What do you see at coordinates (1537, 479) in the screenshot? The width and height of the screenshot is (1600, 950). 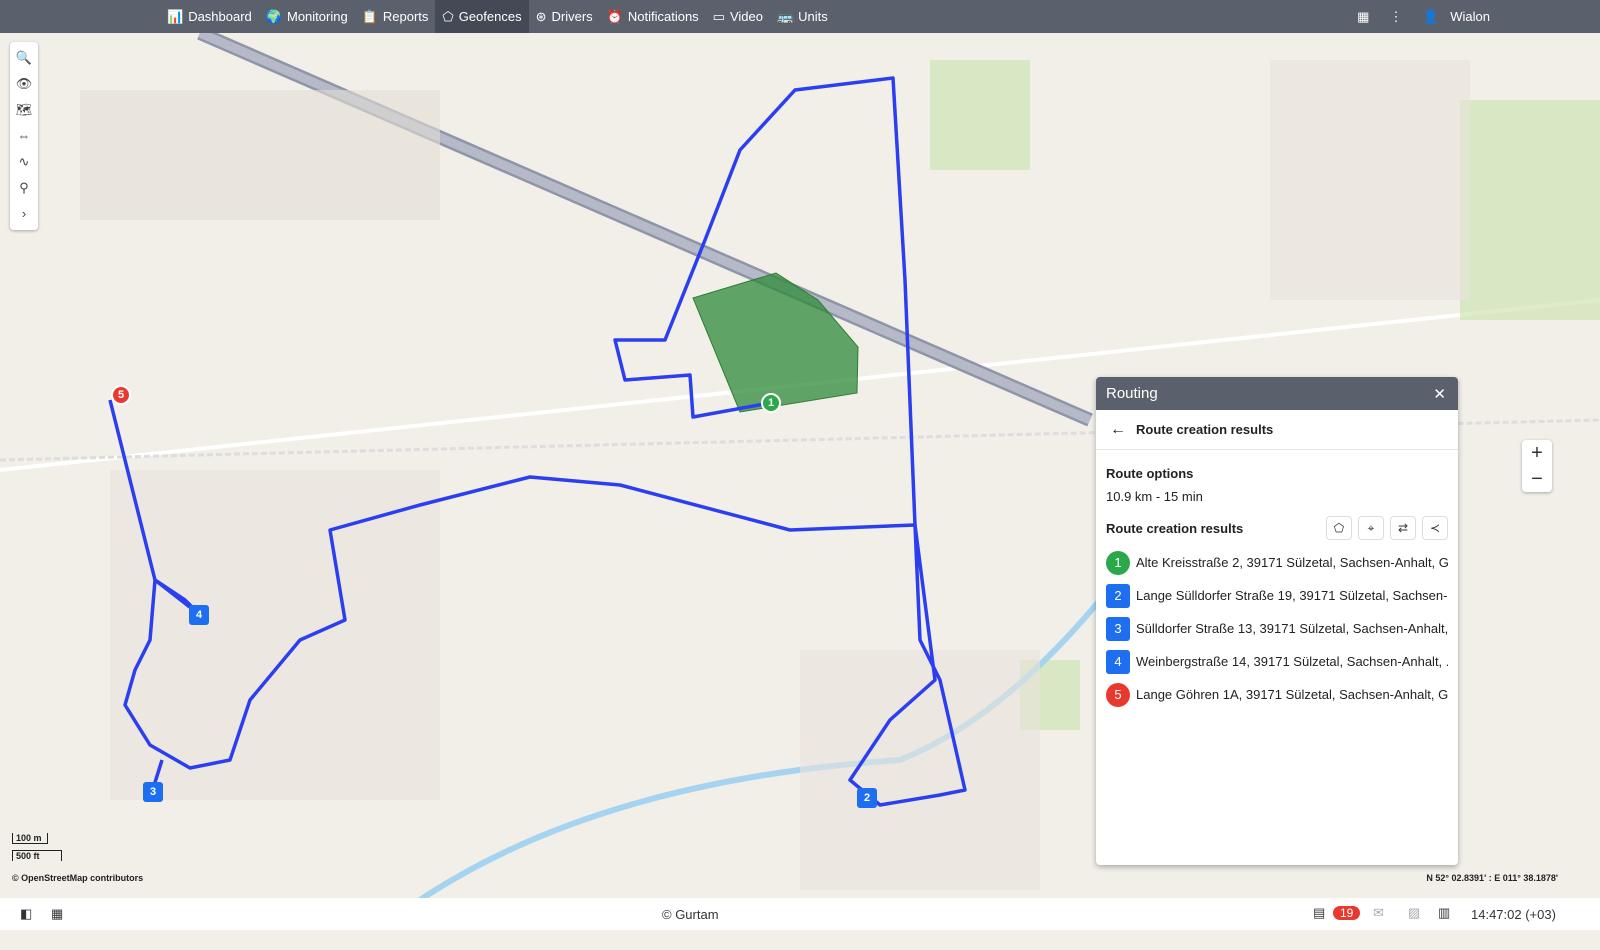 I see `zoom-out-button: −` at bounding box center [1537, 479].